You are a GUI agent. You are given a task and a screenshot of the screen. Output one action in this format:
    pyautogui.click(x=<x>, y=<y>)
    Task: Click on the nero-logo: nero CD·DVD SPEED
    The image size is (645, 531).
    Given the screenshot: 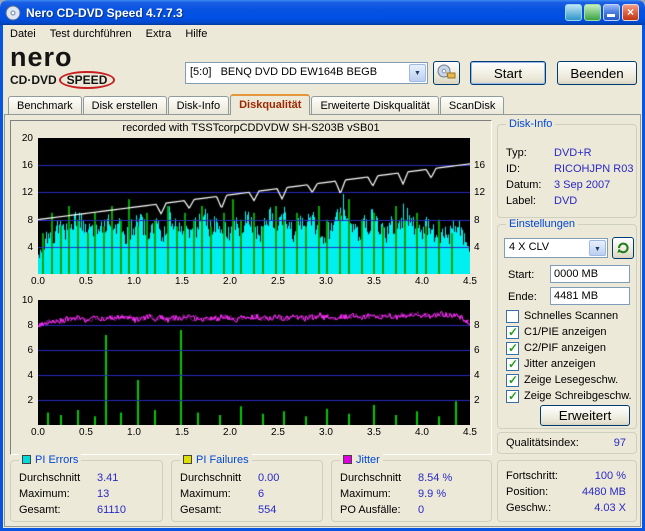 What is the action you would take?
    pyautogui.click(x=96, y=66)
    